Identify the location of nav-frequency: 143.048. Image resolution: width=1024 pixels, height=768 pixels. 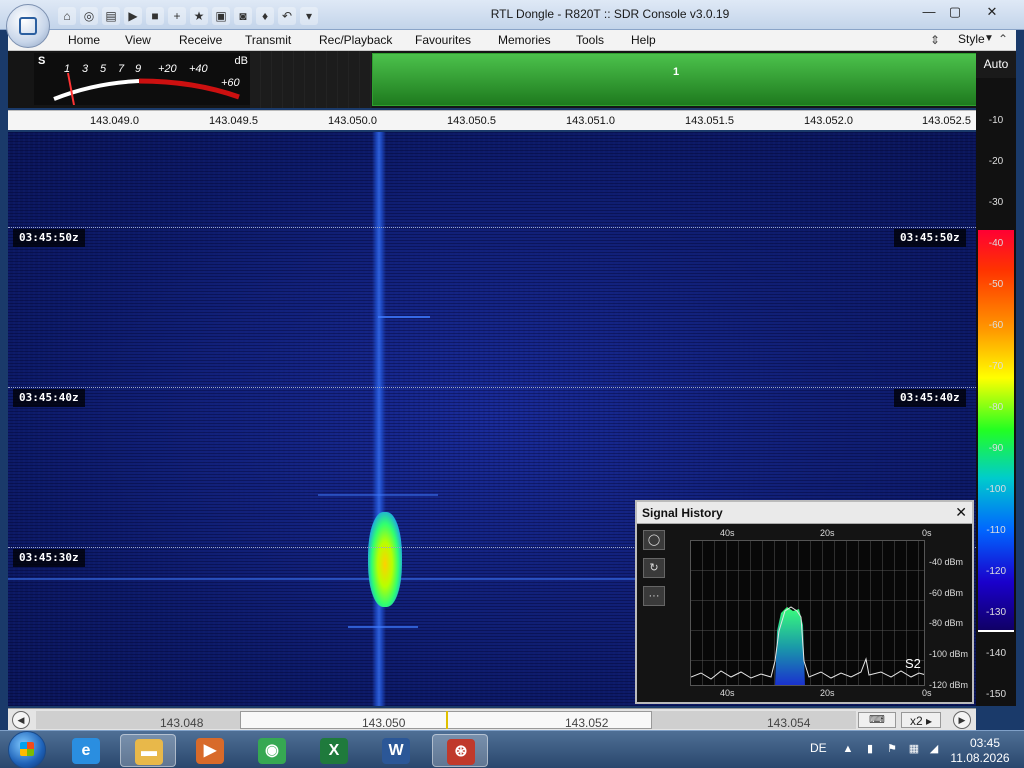
(182, 723).